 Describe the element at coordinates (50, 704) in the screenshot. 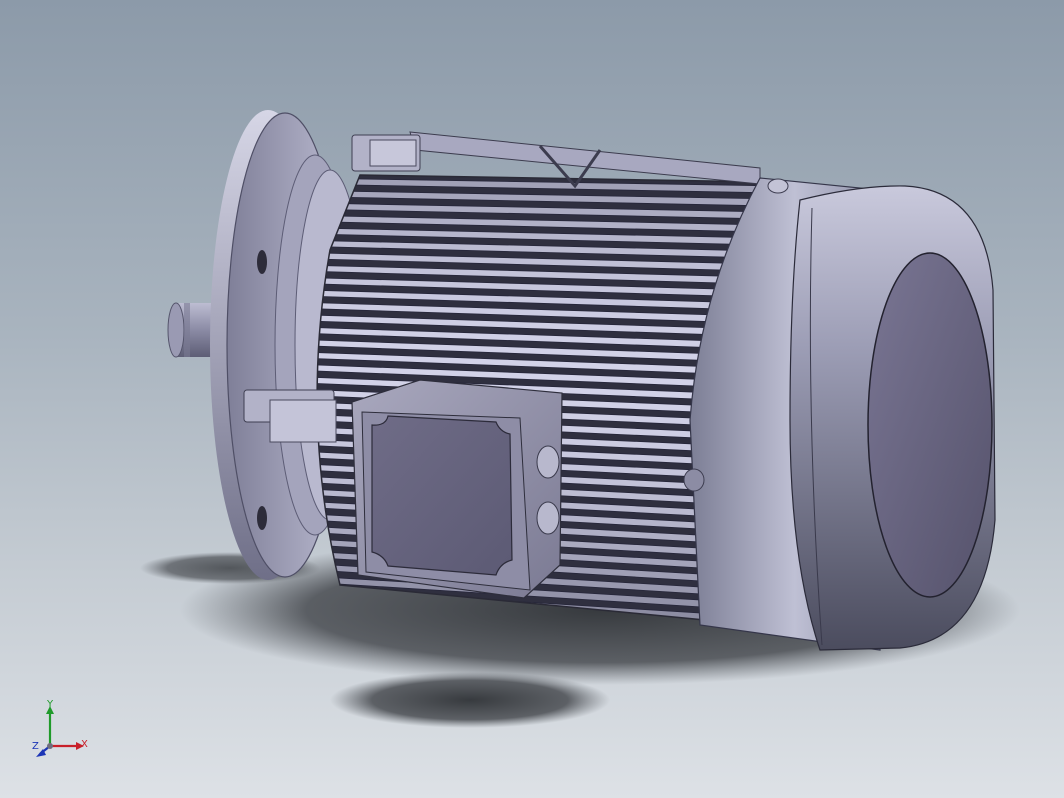

I see `y-axis-label: Y` at that location.